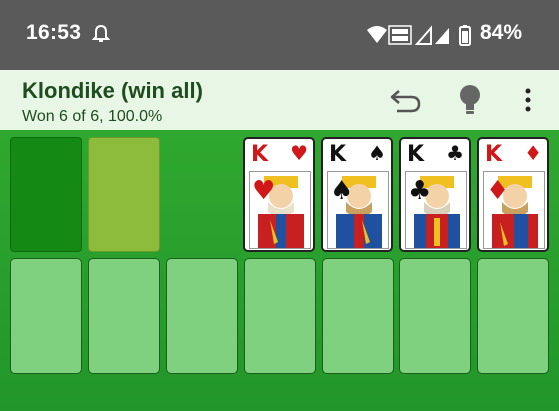 This screenshot has height=411, width=559. Describe the element at coordinates (280, 210) in the screenshot. I see `king-face-image: ♥` at that location.